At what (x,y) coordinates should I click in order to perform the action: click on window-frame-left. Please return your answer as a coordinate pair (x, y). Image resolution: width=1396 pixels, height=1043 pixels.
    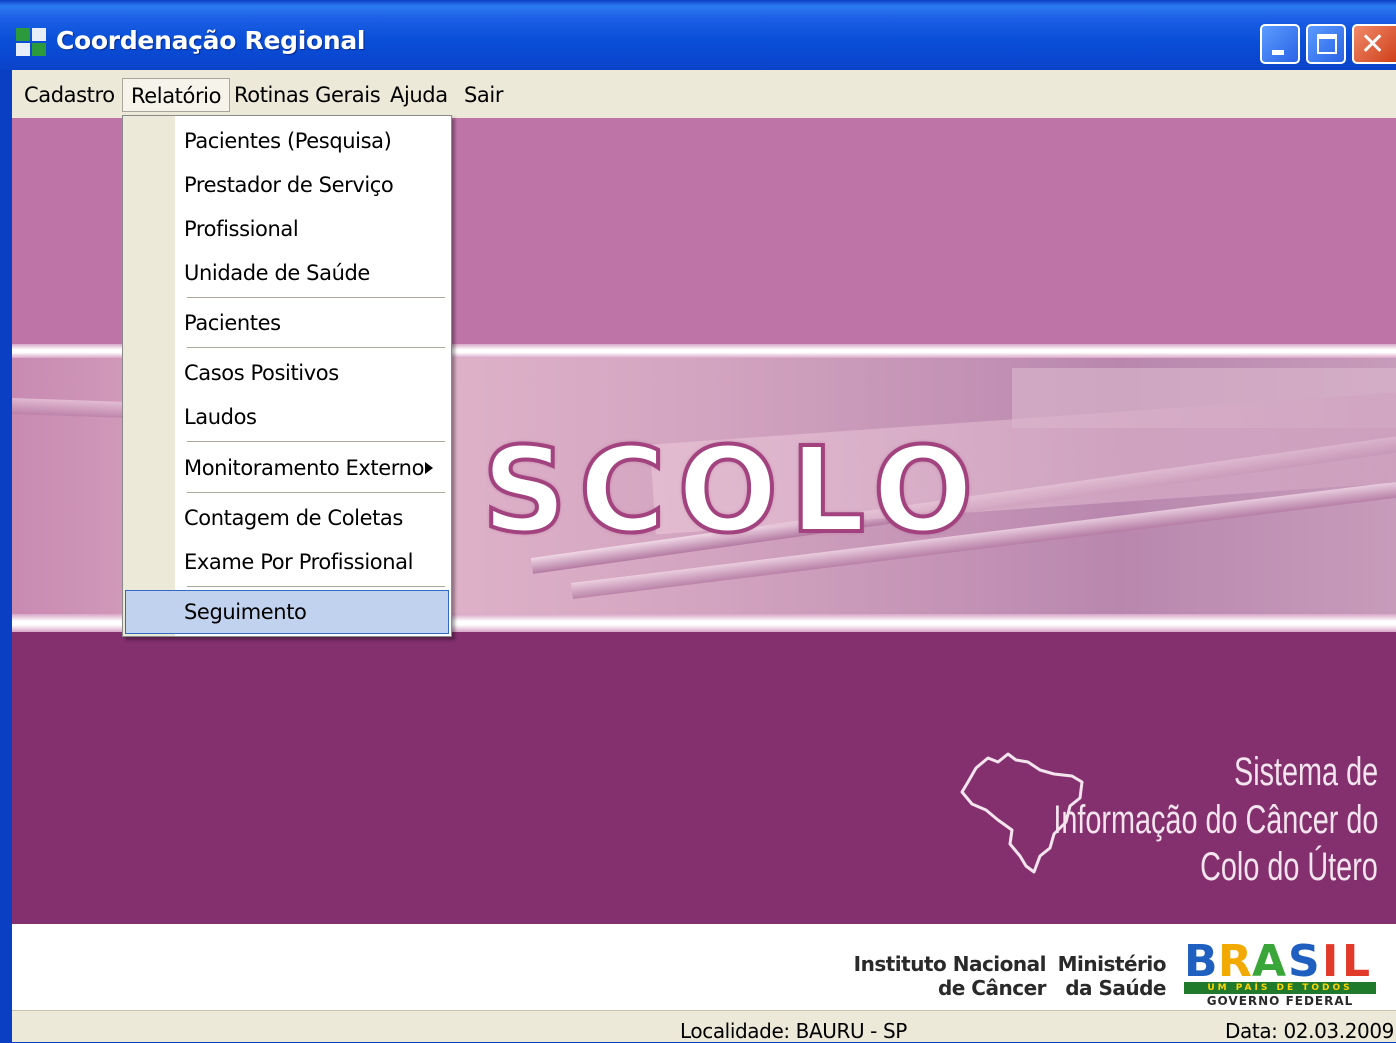
    Looking at the image, I should click on (6, 556).